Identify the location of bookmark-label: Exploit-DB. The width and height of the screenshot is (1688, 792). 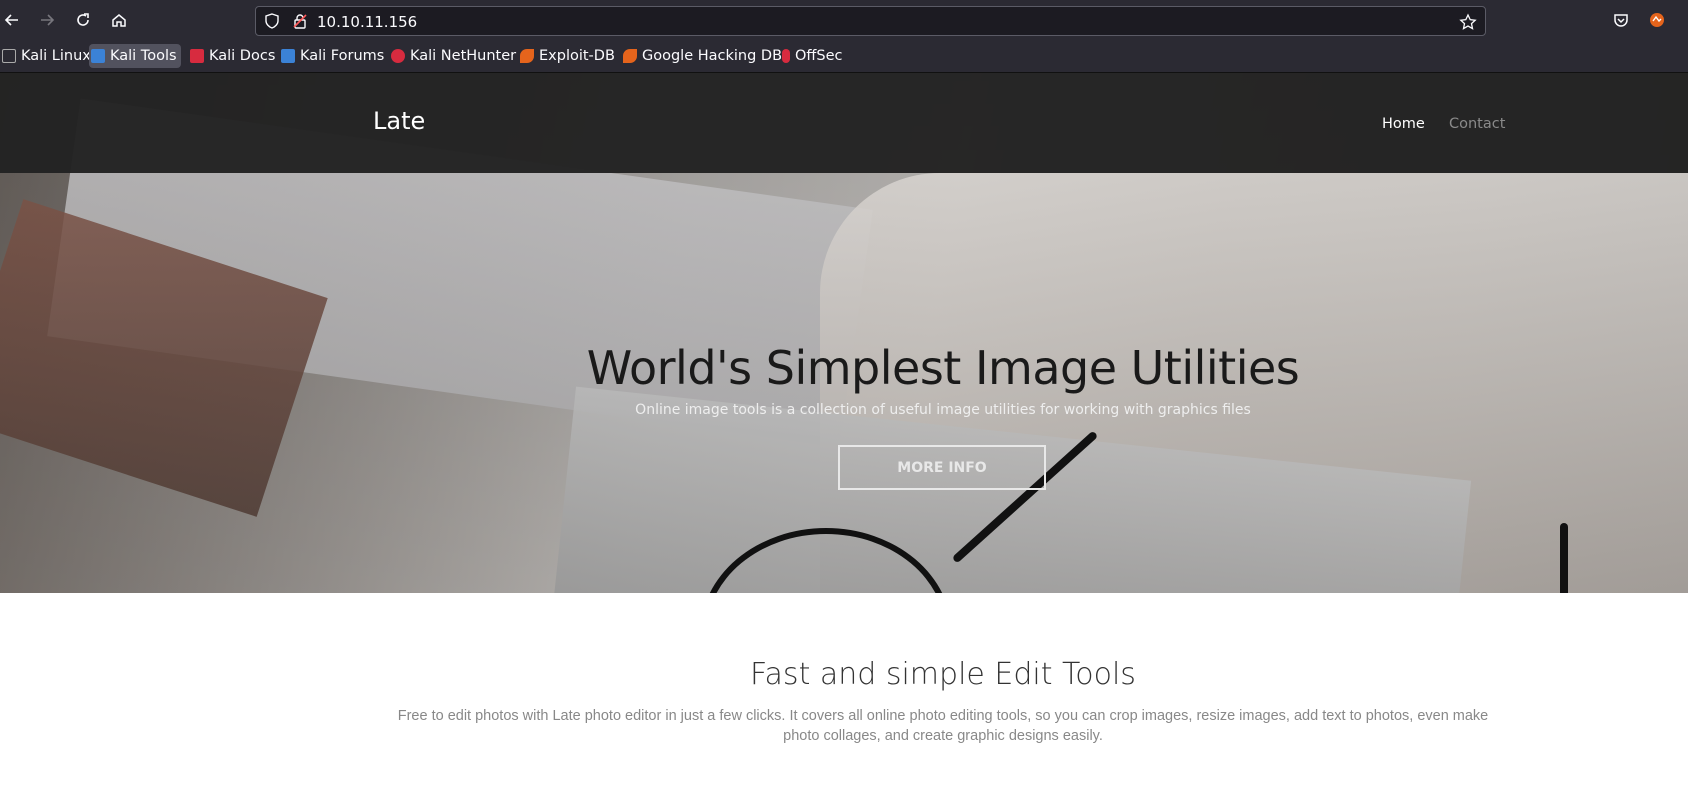
(577, 56).